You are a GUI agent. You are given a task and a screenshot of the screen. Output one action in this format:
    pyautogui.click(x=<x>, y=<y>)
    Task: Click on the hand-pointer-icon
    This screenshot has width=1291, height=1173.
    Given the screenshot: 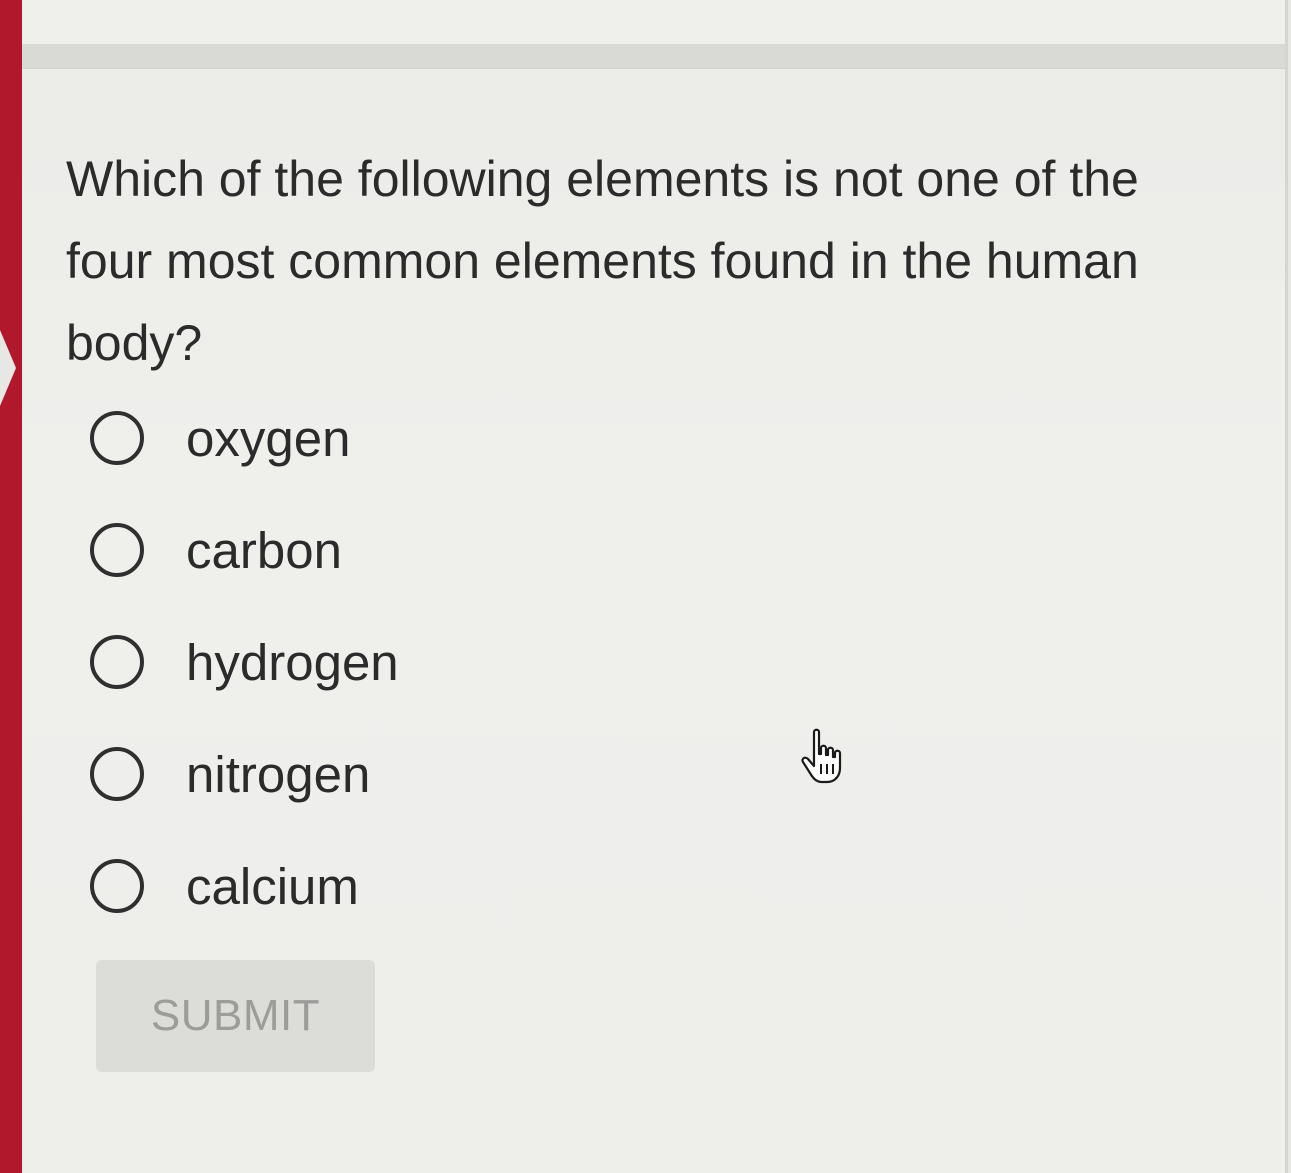 What is the action you would take?
    pyautogui.click(x=821, y=756)
    